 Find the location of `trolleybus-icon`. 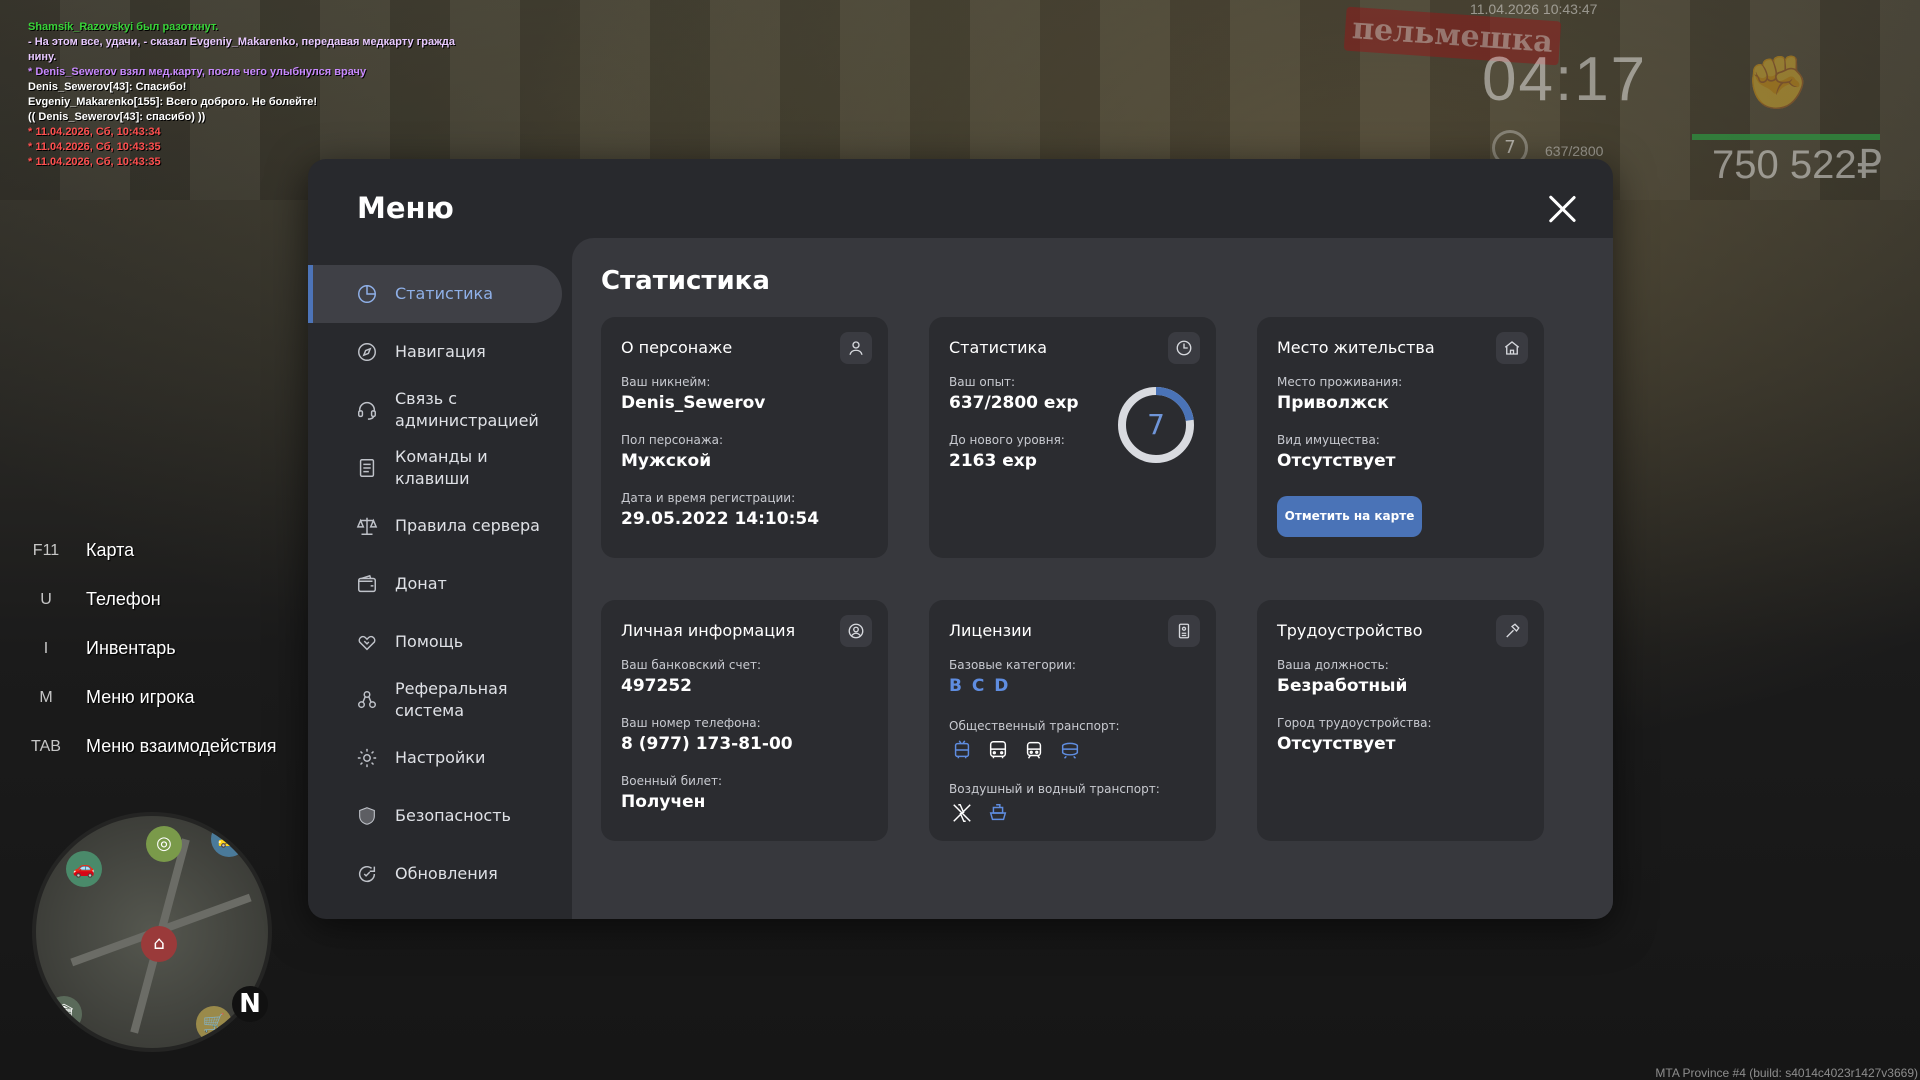

trolleybus-icon is located at coordinates (962, 750).